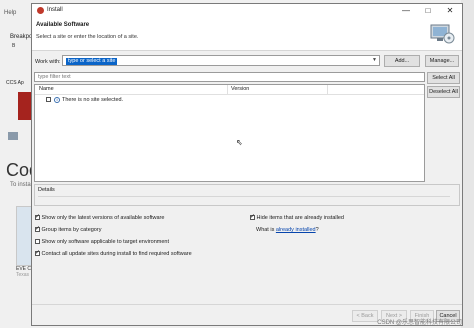  What do you see at coordinates (15, 83) in the screenshot?
I see `ccs-app-label: CCS Ap` at bounding box center [15, 83].